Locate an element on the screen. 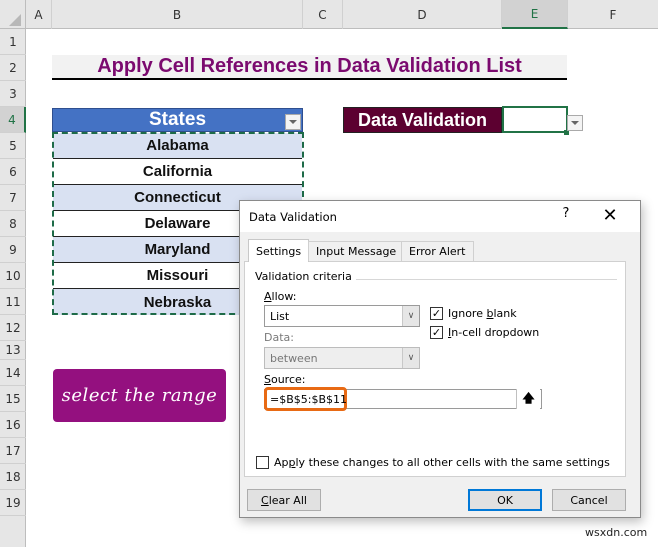  tab-error-alert: Error Alert is located at coordinates (437, 251).